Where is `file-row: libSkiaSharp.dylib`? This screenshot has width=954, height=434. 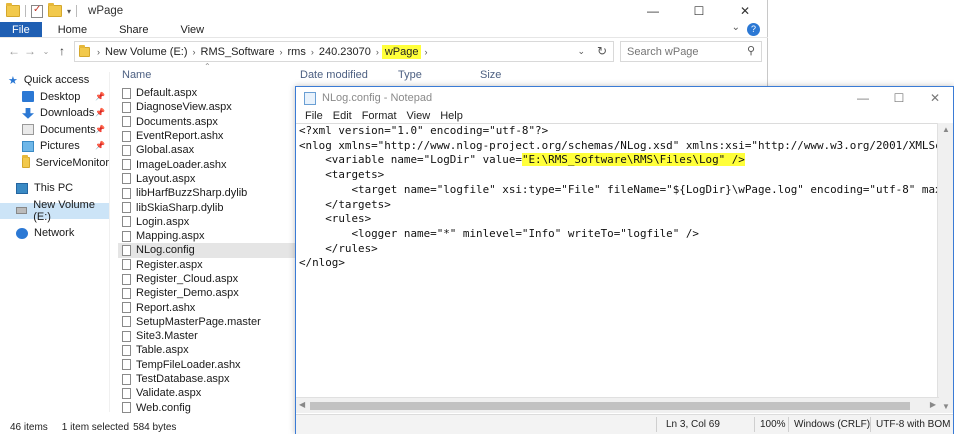
file-row: libSkiaSharp.dylib is located at coordinates (207, 207).